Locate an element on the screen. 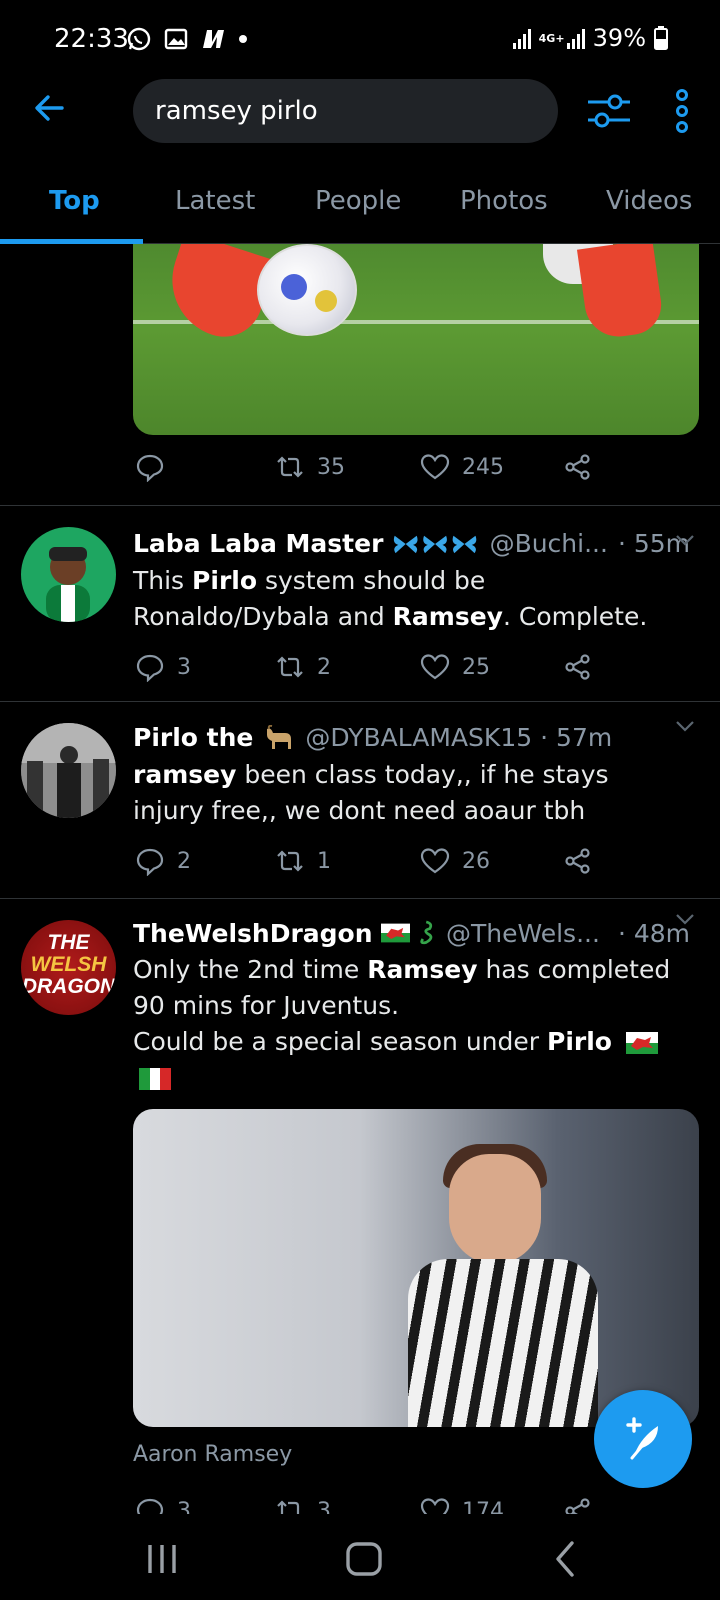 This screenshot has height=1600, width=720. player-face is located at coordinates (495, 1209).